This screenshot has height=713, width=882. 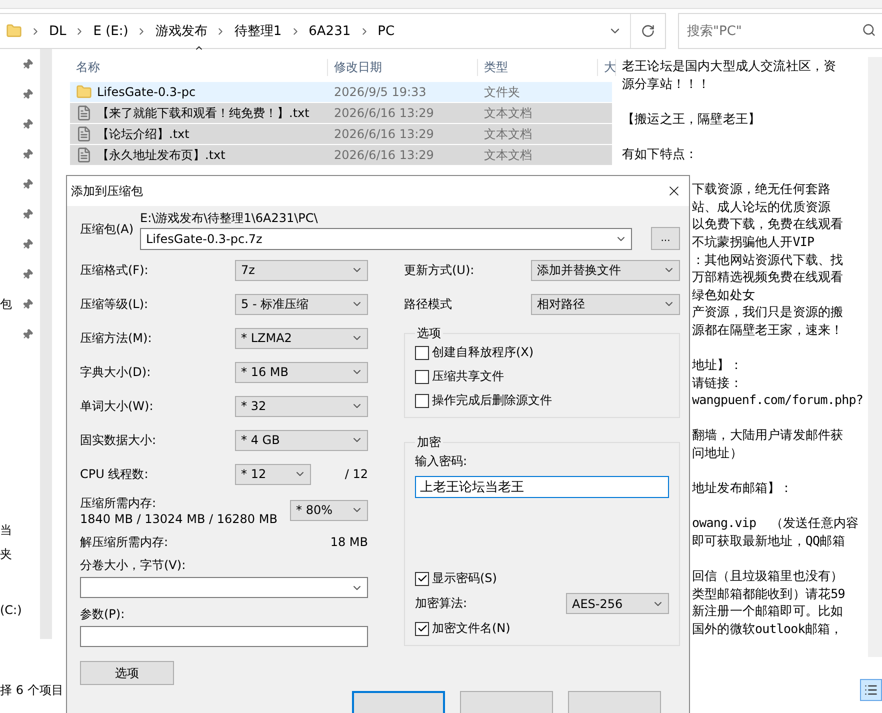 I want to click on field-label: 压缩格式(F):, so click(x=114, y=270).